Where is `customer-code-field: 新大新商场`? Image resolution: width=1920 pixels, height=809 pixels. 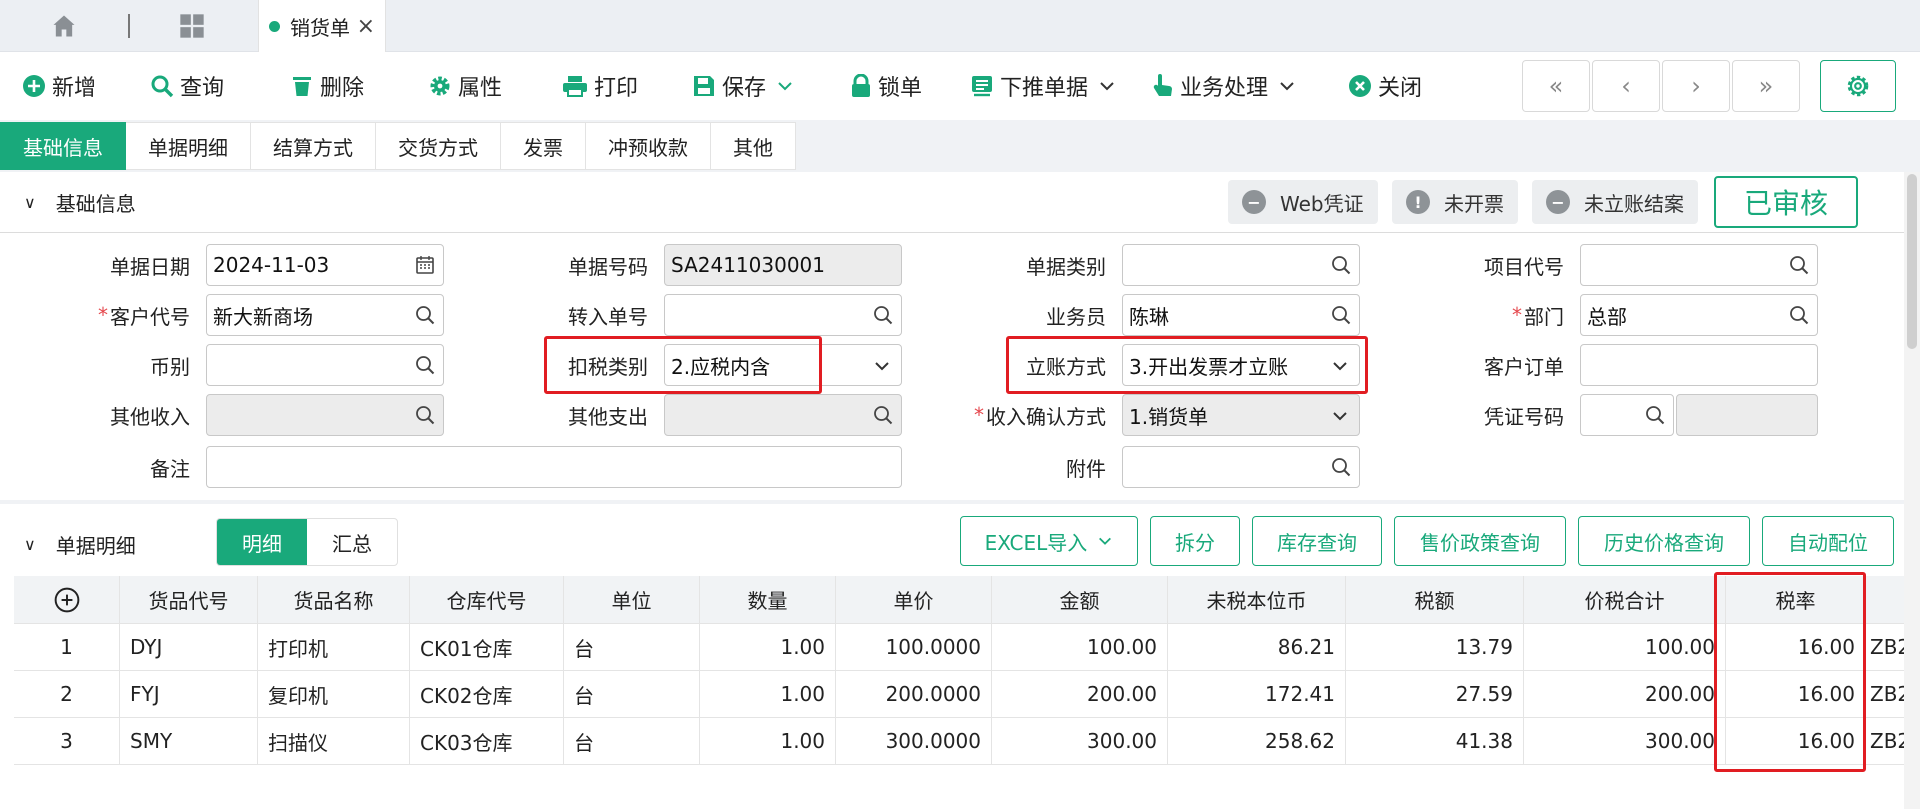 customer-code-field: 新大新商场 is located at coordinates (325, 315).